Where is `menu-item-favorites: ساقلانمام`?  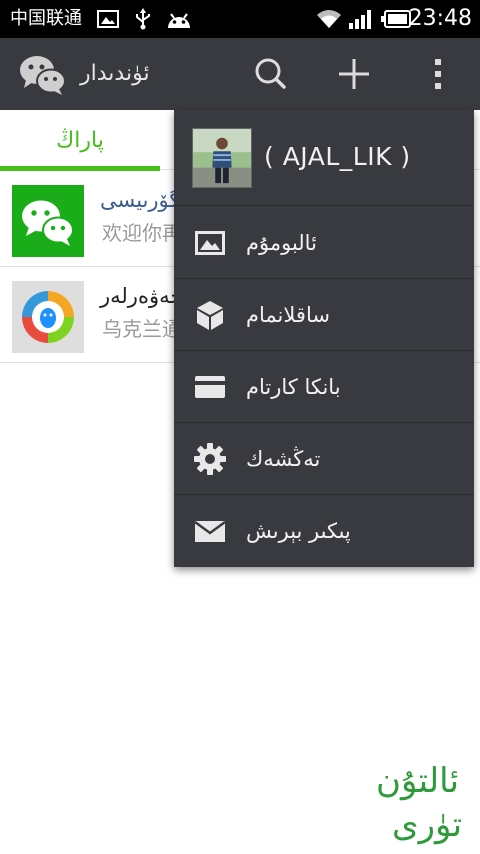
menu-item-favorites: ساقلانمام is located at coordinates (324, 315).